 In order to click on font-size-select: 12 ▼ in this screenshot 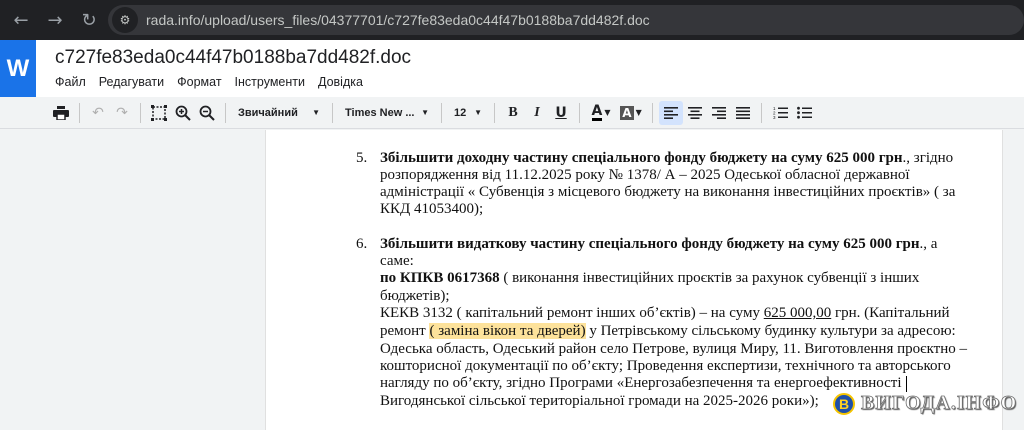, I will do `click(468, 113)`.